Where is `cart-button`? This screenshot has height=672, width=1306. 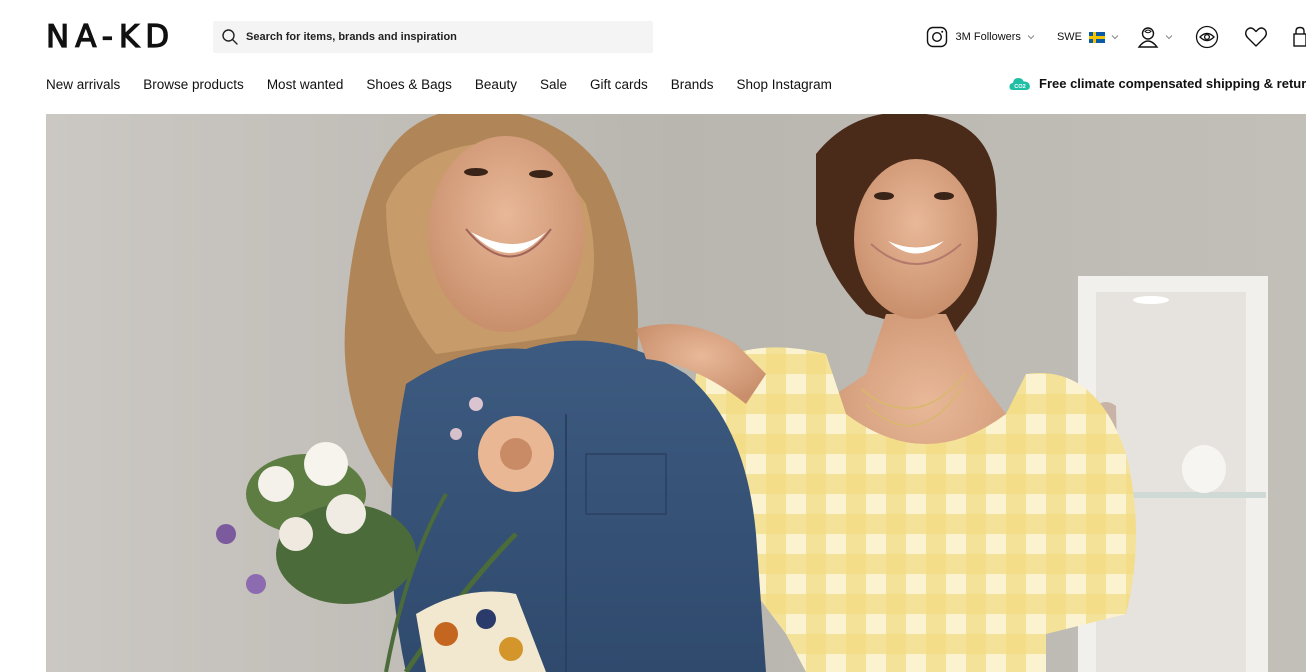
cart-button is located at coordinates (1299, 37).